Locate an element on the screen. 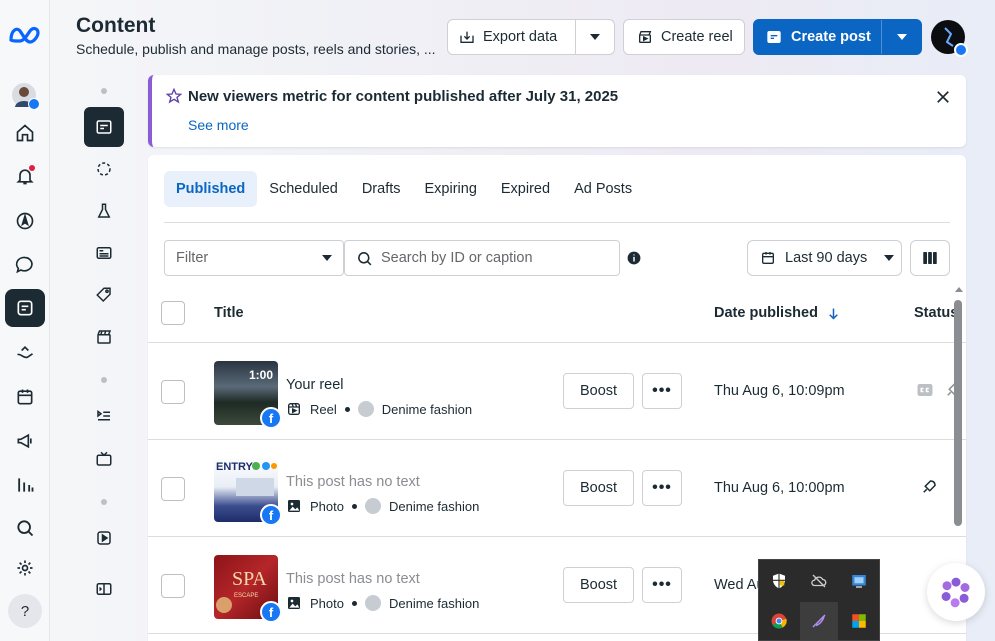 Image resolution: width=995 pixels, height=641 pixels. subnav-clips-button is located at coordinates (104, 337).